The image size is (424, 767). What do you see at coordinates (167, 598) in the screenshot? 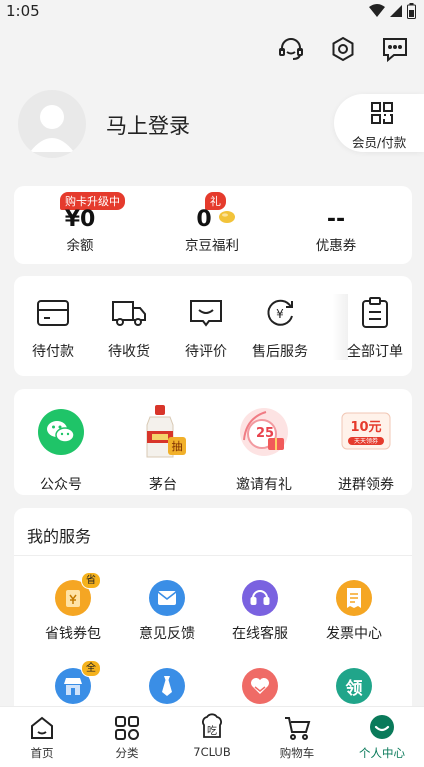
I see `feedback-icon` at bounding box center [167, 598].